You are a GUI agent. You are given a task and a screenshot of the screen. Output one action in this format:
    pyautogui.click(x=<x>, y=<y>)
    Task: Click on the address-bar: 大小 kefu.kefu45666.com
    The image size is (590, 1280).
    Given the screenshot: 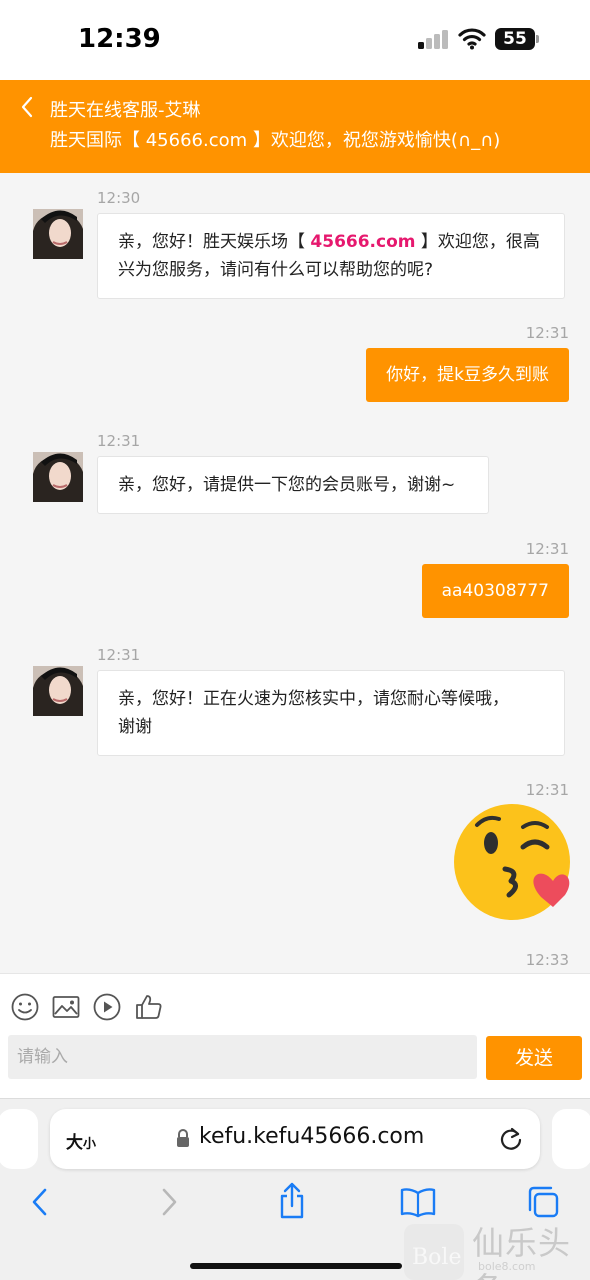 What is the action you would take?
    pyautogui.click(x=295, y=1139)
    